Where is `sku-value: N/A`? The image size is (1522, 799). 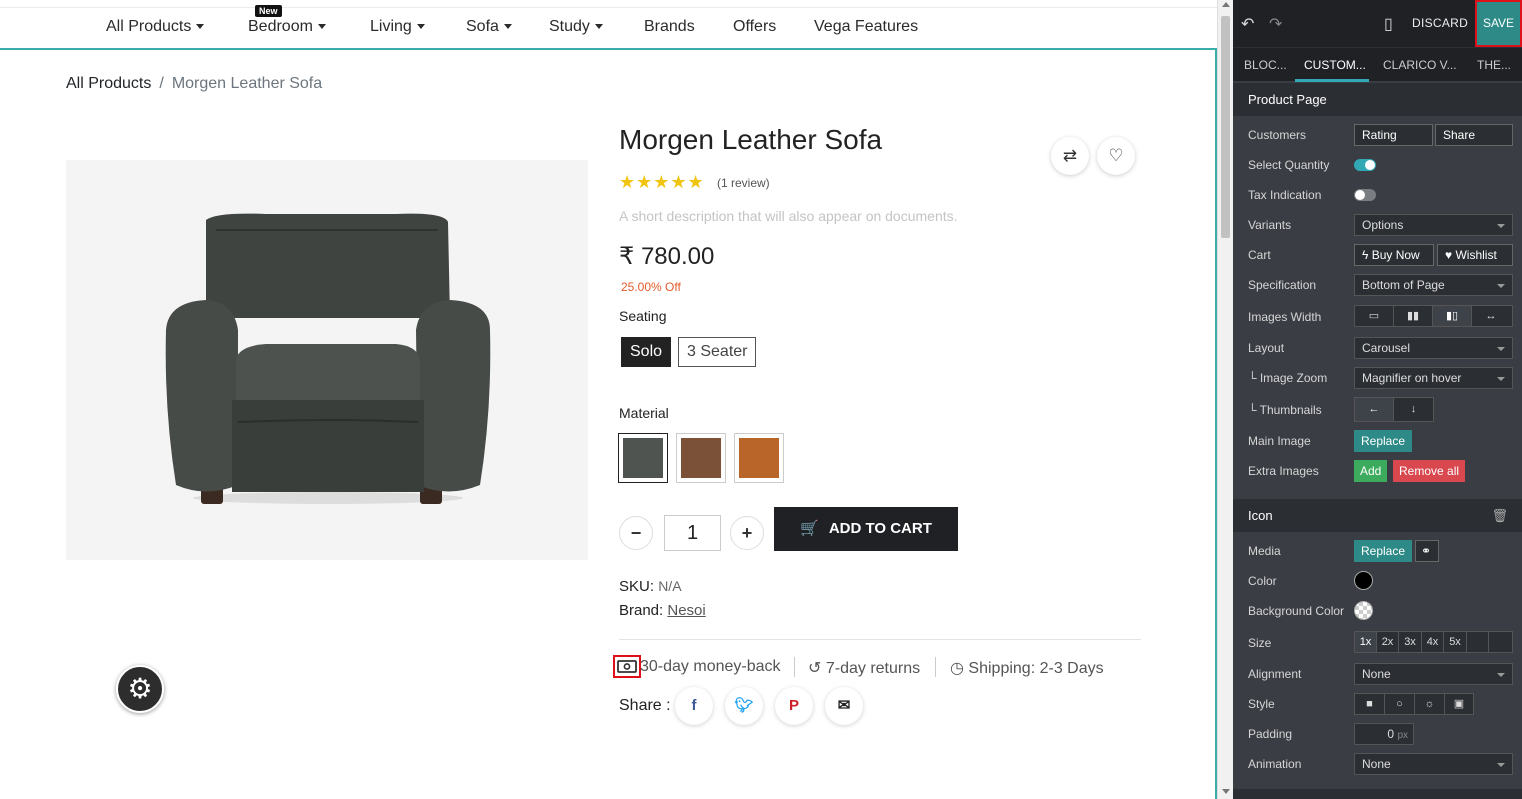
sku-value: N/A is located at coordinates (670, 586).